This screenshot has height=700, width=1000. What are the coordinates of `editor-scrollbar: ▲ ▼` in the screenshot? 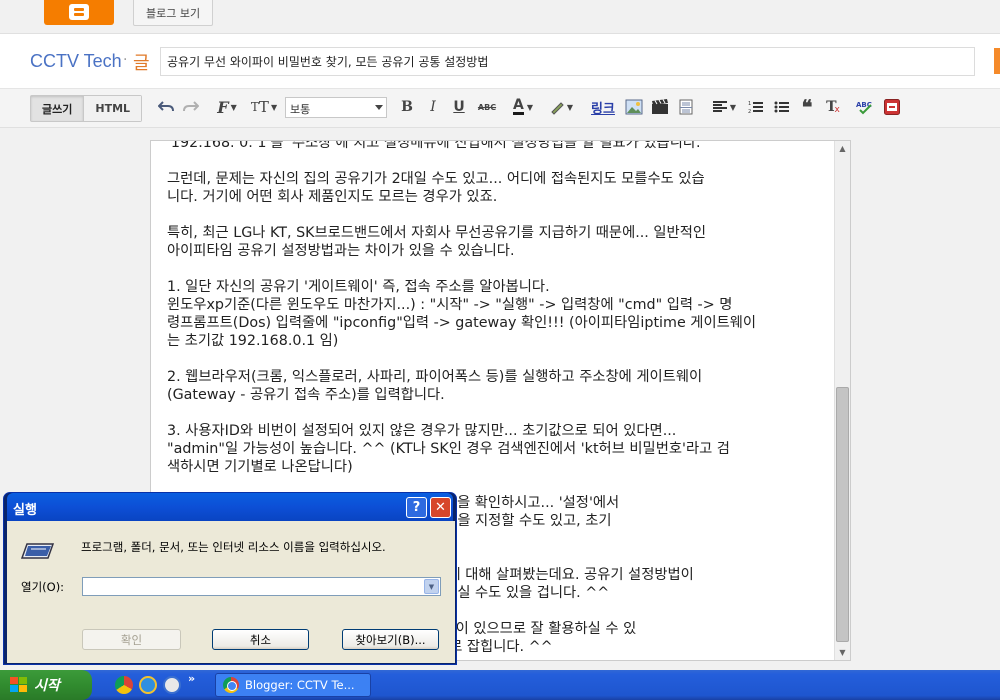 It's located at (842, 400).